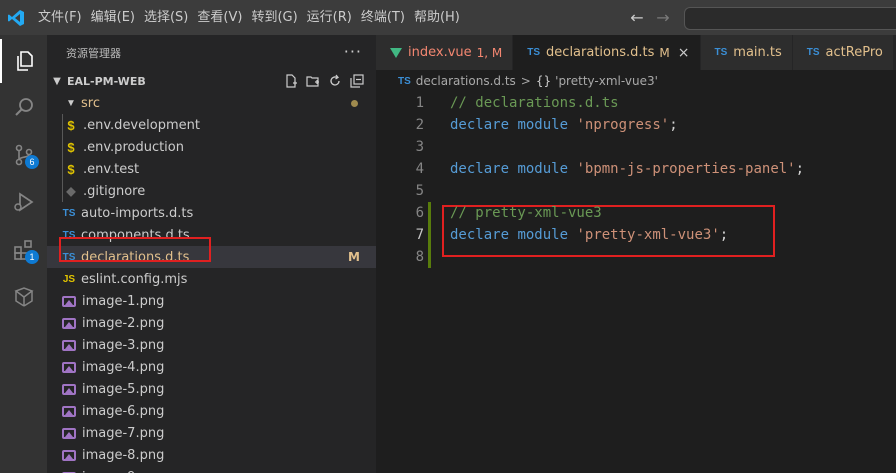 Image resolution: width=896 pixels, height=473 pixels. I want to click on file-label: image-1.png, so click(123, 301).